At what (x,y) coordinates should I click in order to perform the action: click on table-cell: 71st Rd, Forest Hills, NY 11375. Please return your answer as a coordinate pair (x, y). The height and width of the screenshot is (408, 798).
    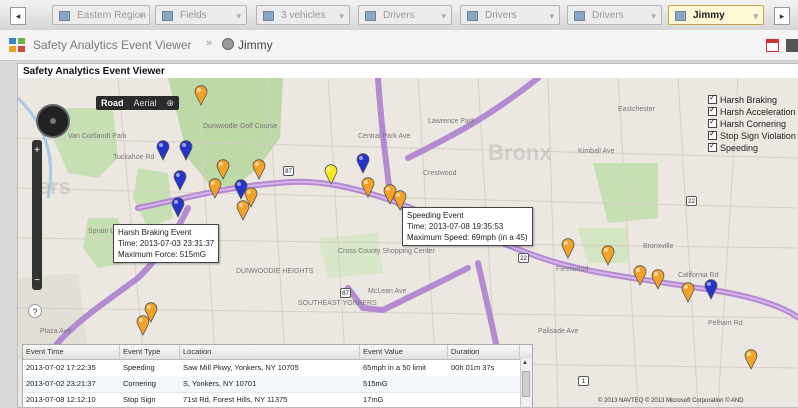
    Looking at the image, I should click on (235, 399).